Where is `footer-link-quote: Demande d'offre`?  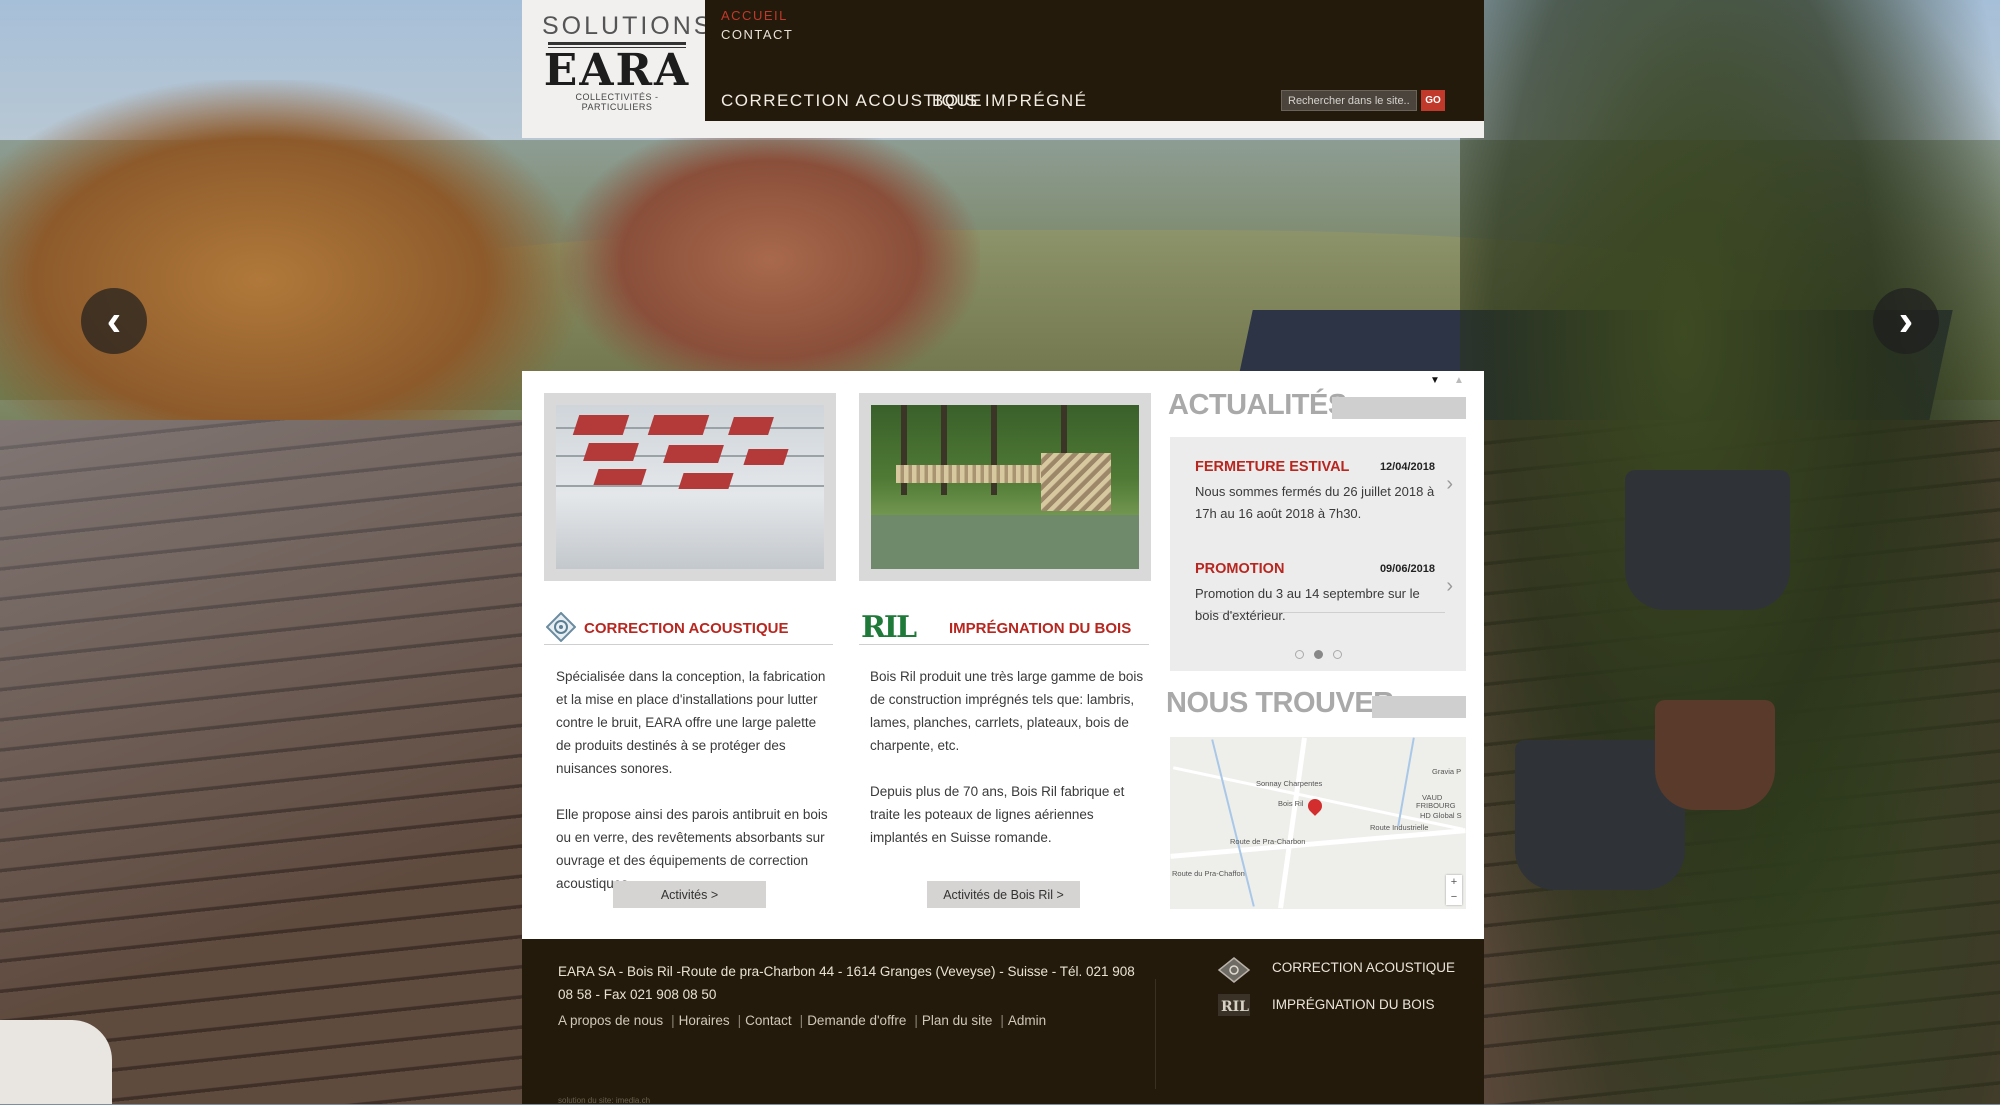 footer-link-quote: Demande d'offre is located at coordinates (856, 1020).